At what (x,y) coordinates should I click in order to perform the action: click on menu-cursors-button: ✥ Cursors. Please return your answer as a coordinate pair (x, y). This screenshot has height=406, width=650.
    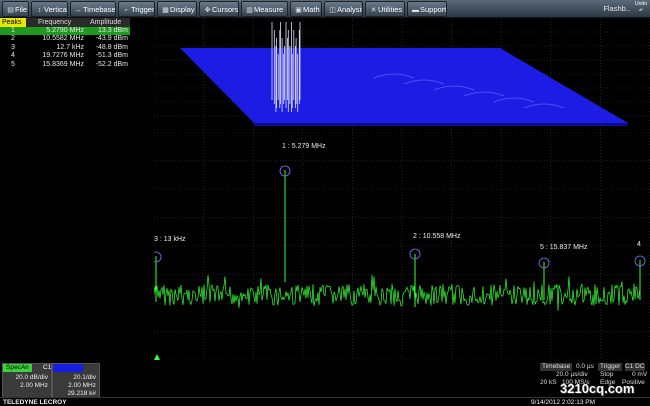
    Looking at the image, I should click on (219, 9).